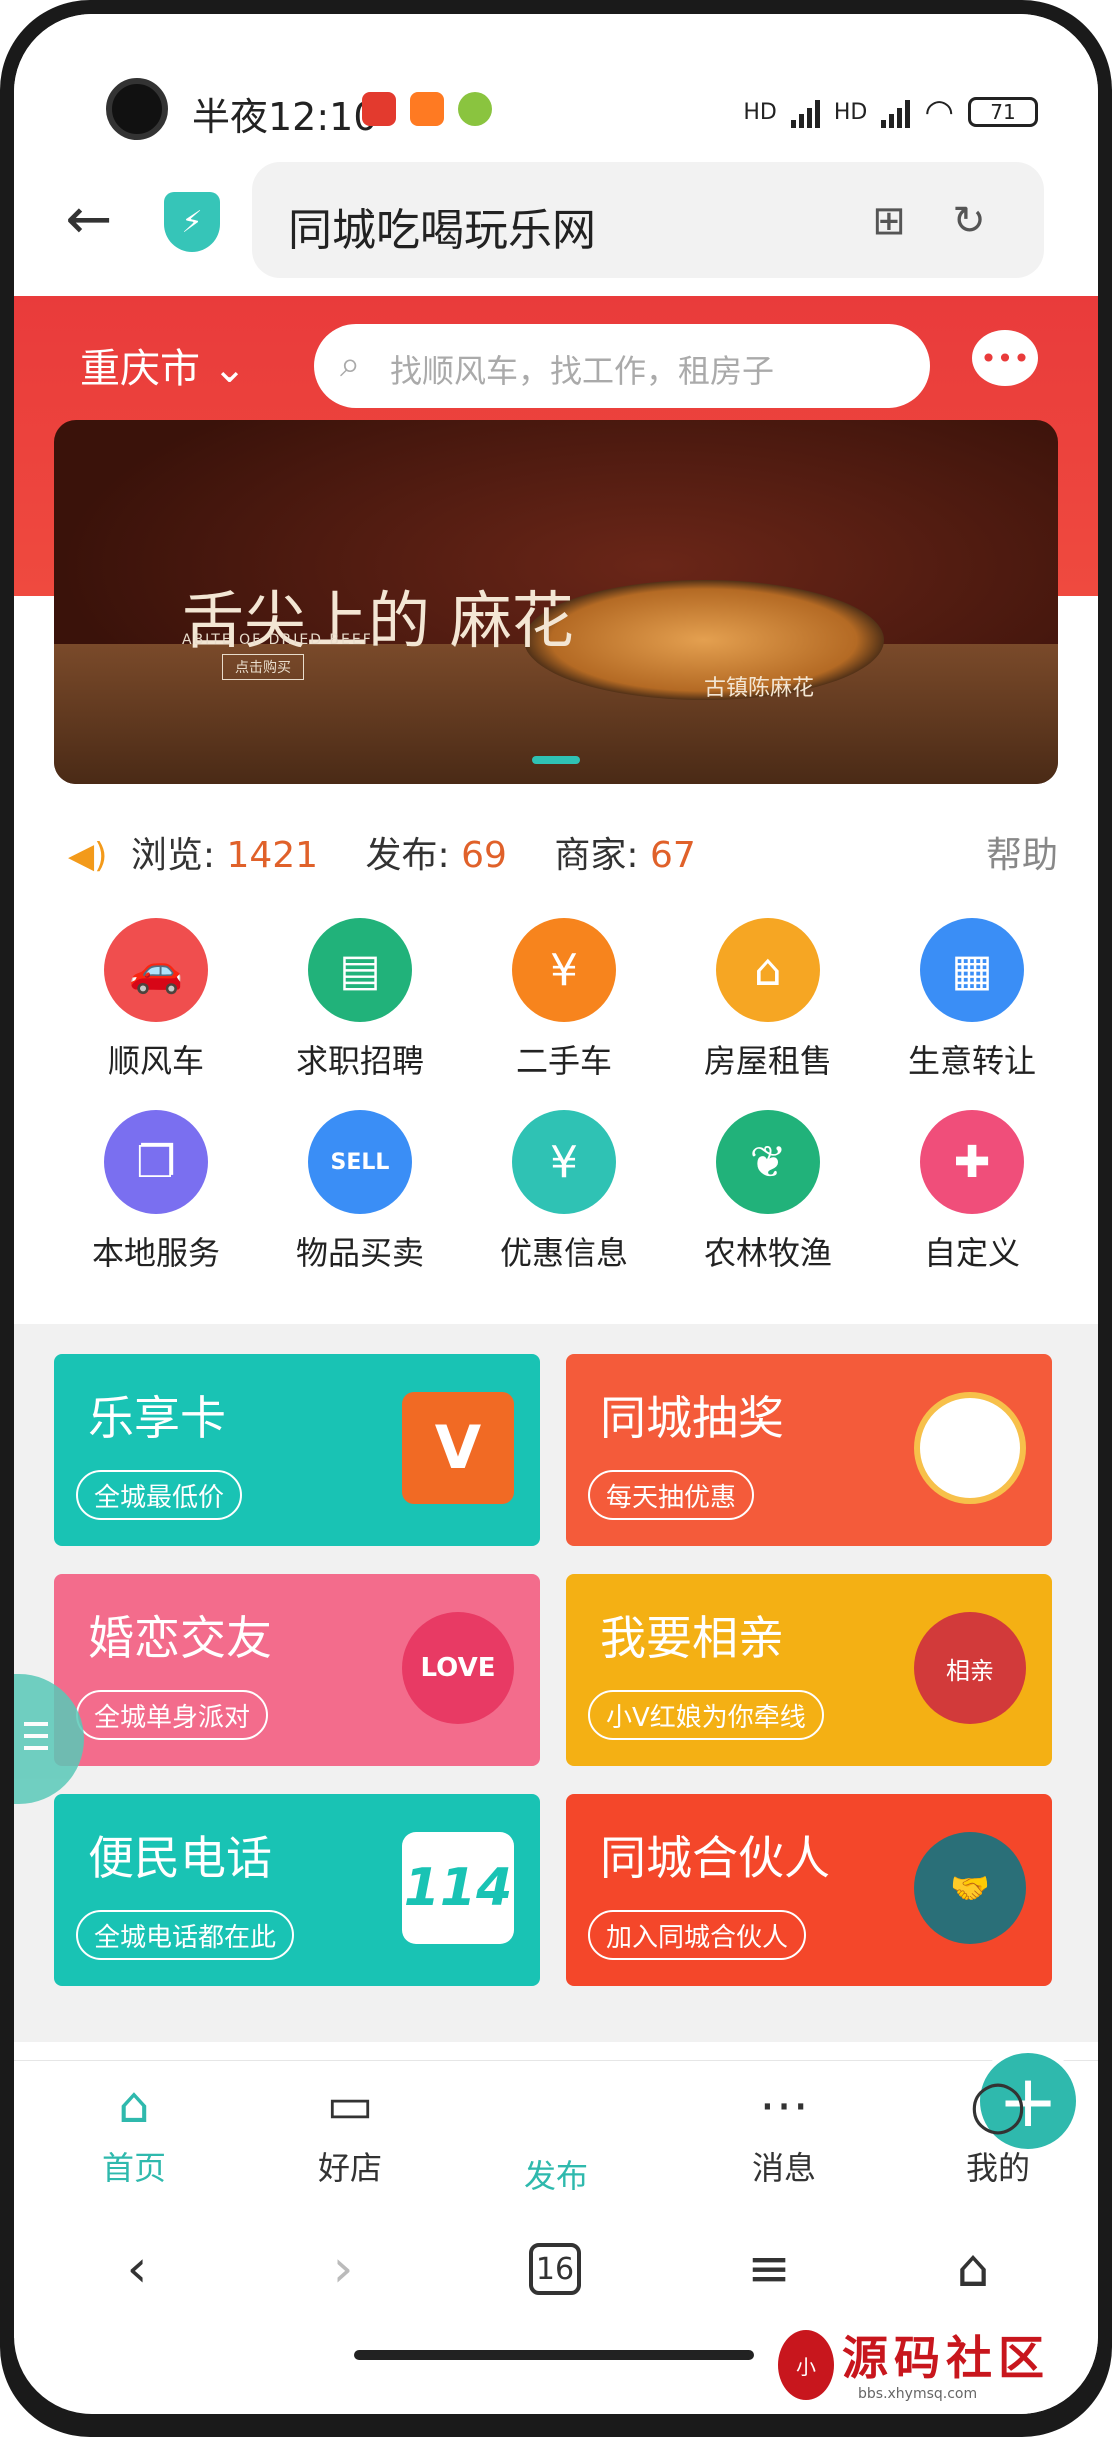  I want to click on category-business-transfer: ▦ 生意转让, so click(972, 1000).